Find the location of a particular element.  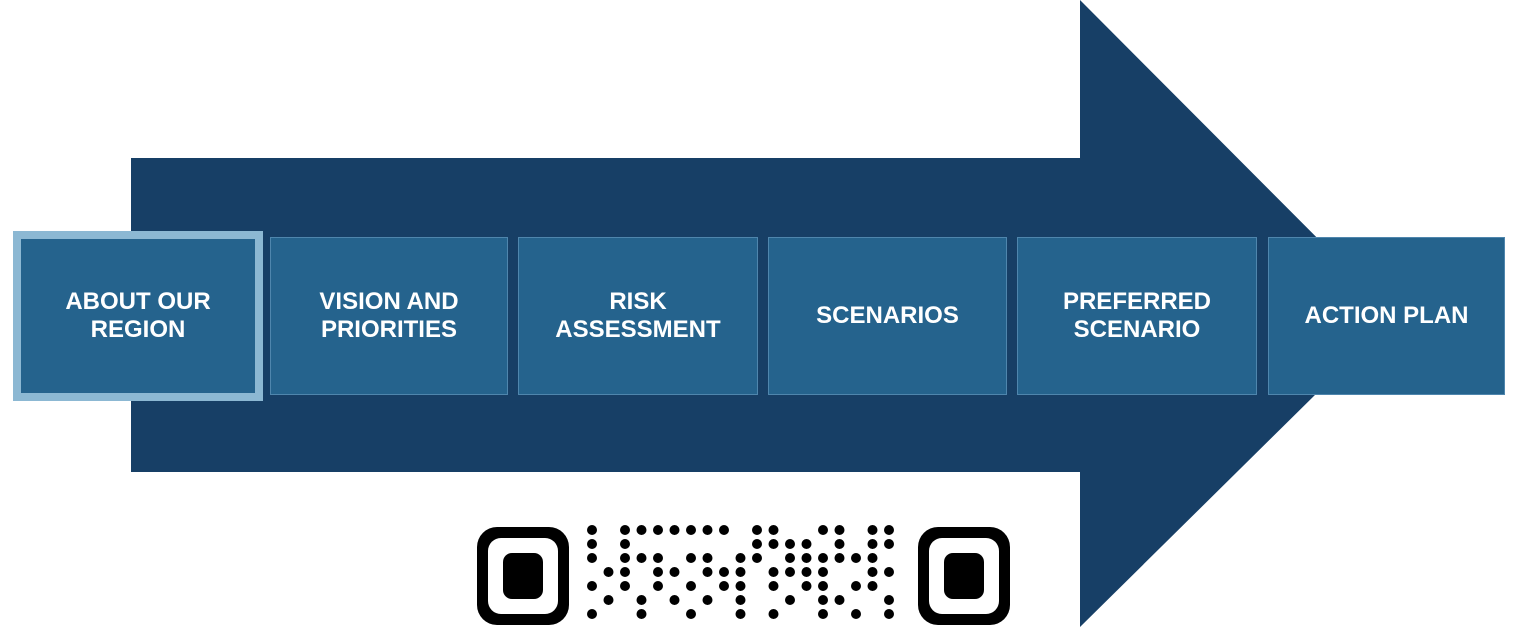

step-label: ABOUT OUR REGION is located at coordinates (138, 315).